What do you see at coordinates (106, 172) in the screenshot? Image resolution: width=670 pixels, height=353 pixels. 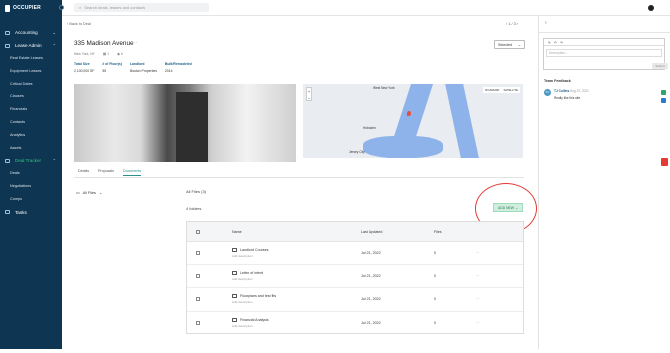 I see `tab-proposals: Proposals` at bounding box center [106, 172].